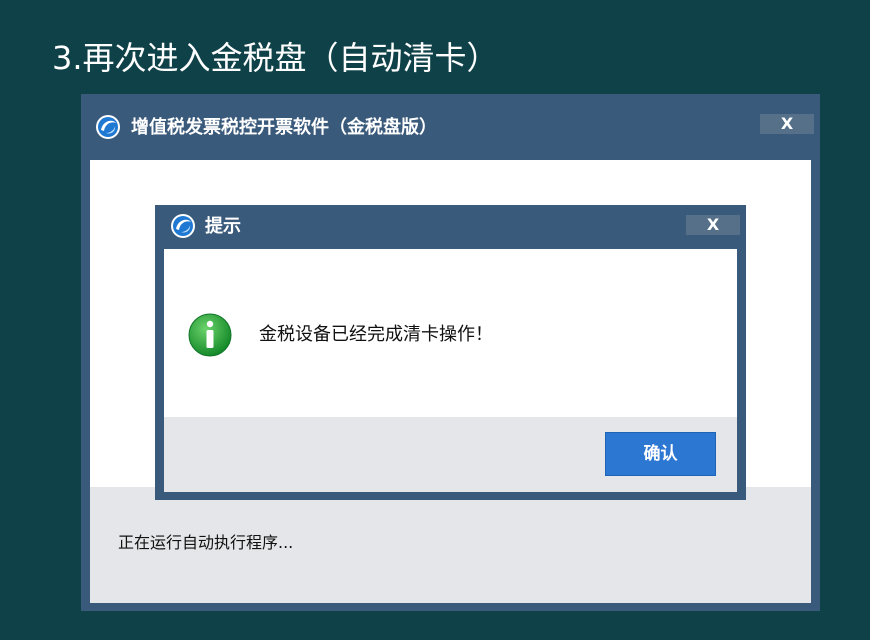 The image size is (870, 640). I want to click on slide-title: 3.再次进入金税盘（自动清卡）, so click(275, 58).